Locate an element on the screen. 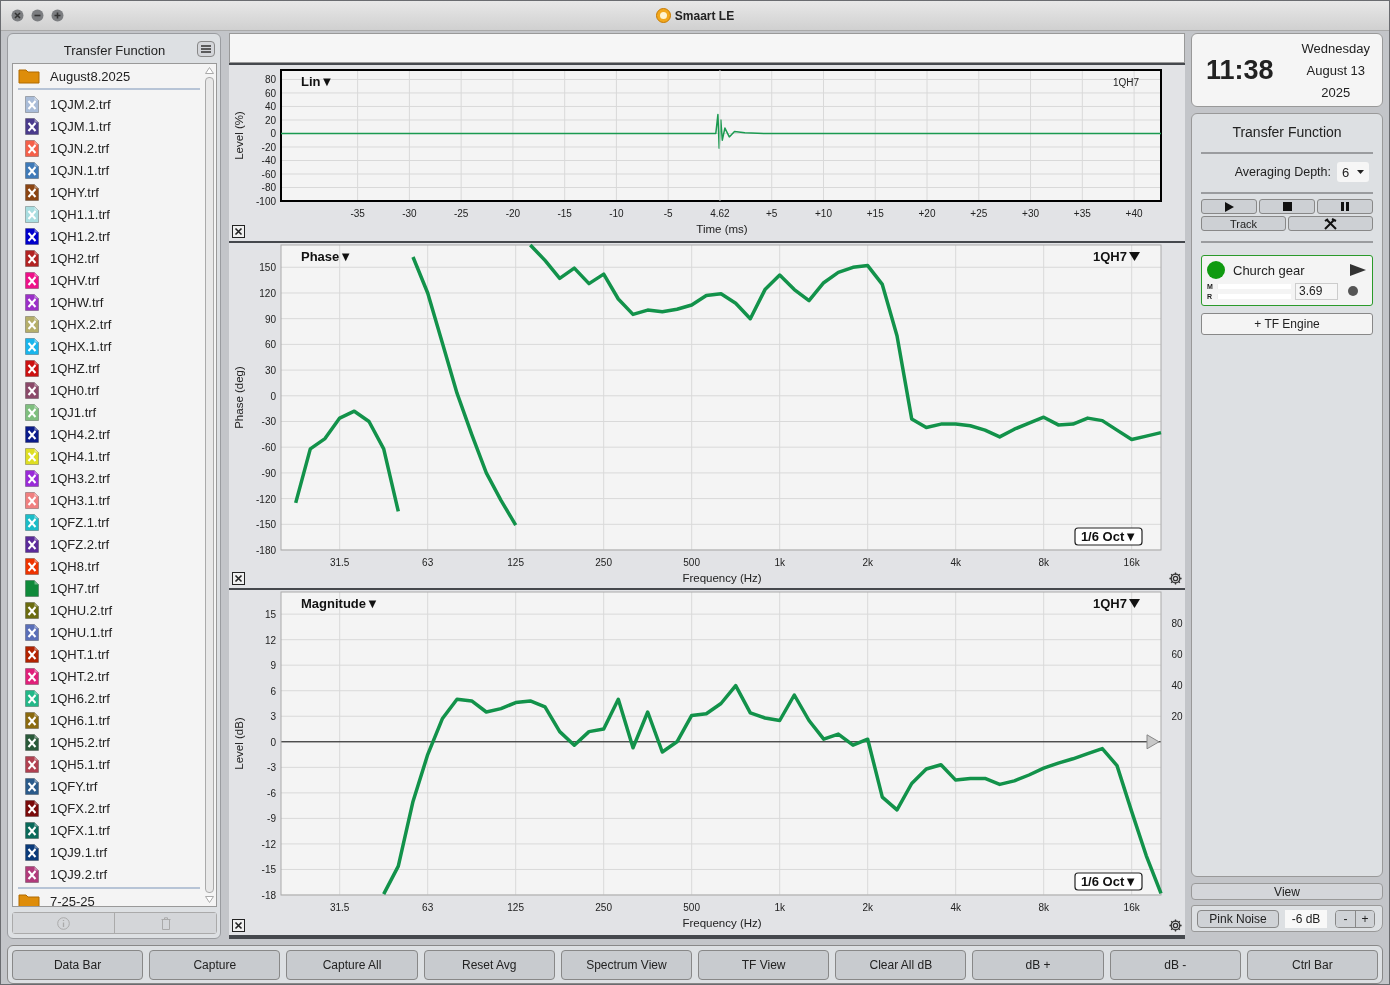 Image resolution: width=1390 pixels, height=985 pixels. file-name: 1QHU.2.trf is located at coordinates (81, 610).